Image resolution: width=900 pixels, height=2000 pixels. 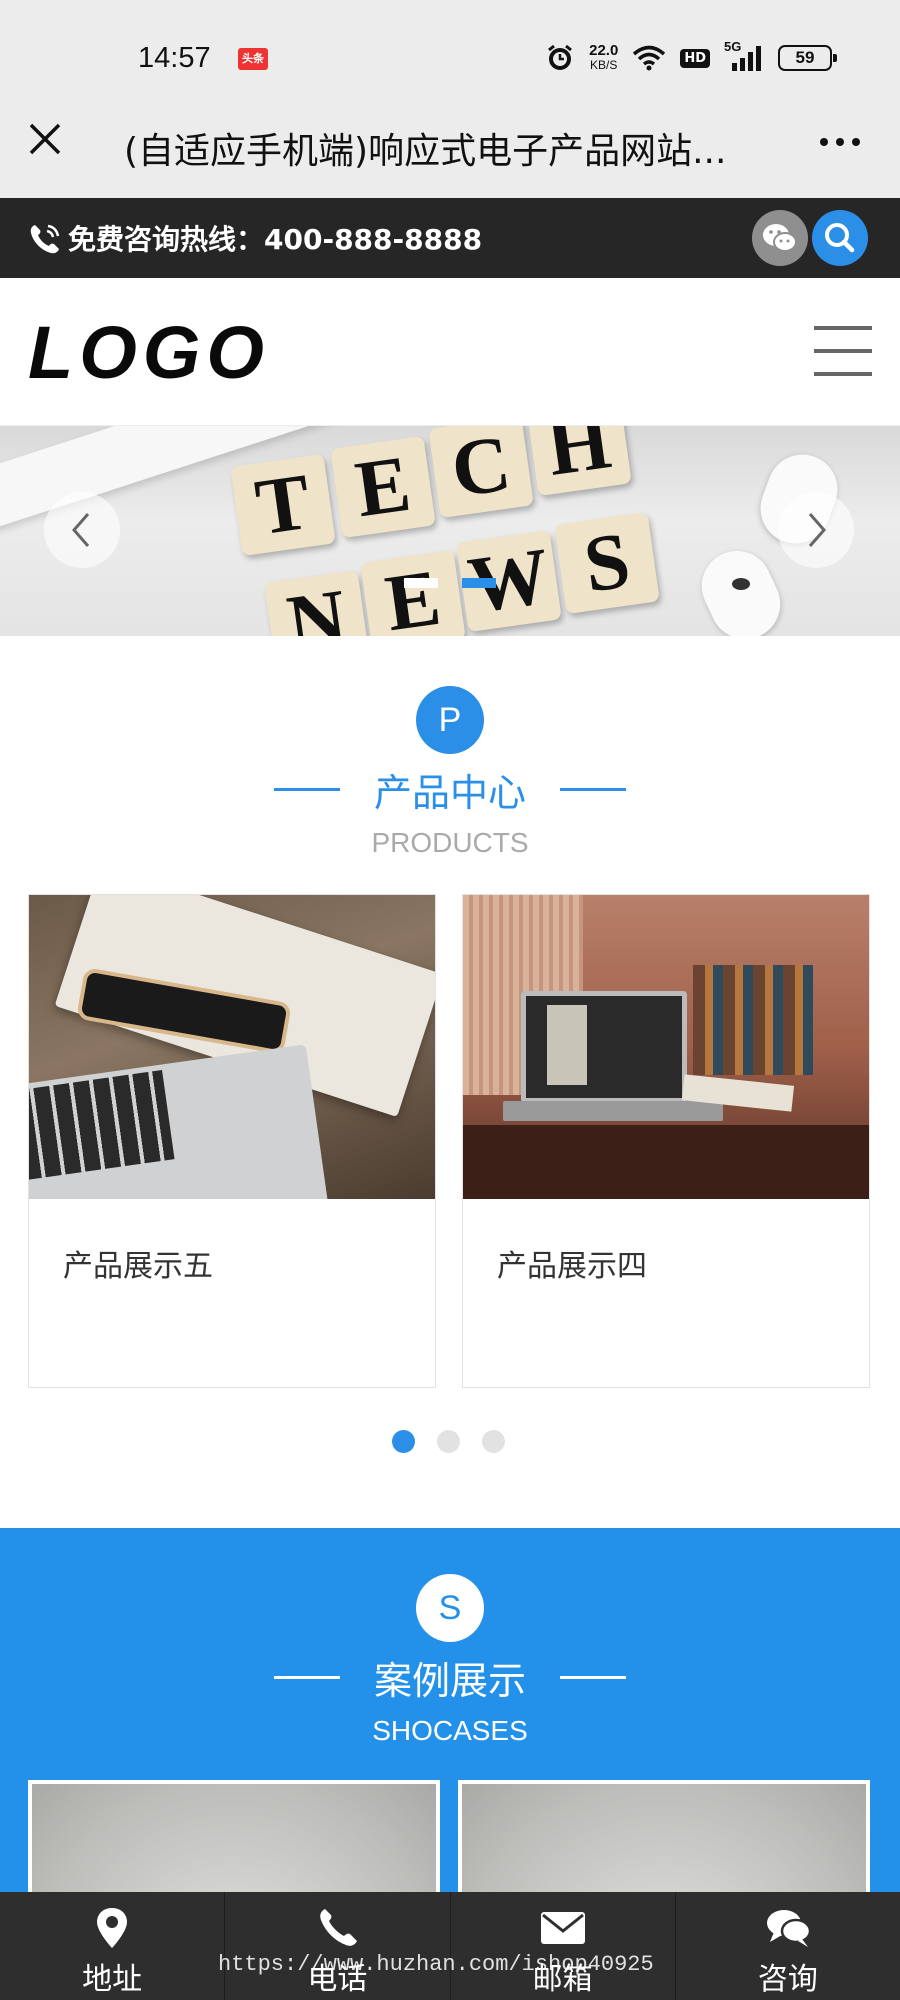 I want to click on wechat-button, so click(x=780, y=238).